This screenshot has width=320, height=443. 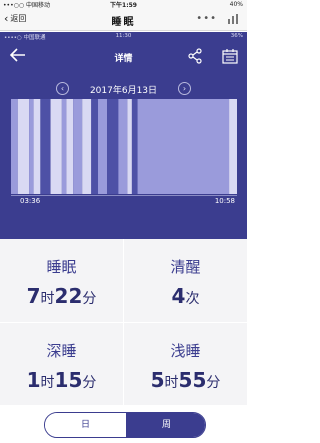 I want to click on date-label: 2017年6月13日, so click(x=123, y=91).